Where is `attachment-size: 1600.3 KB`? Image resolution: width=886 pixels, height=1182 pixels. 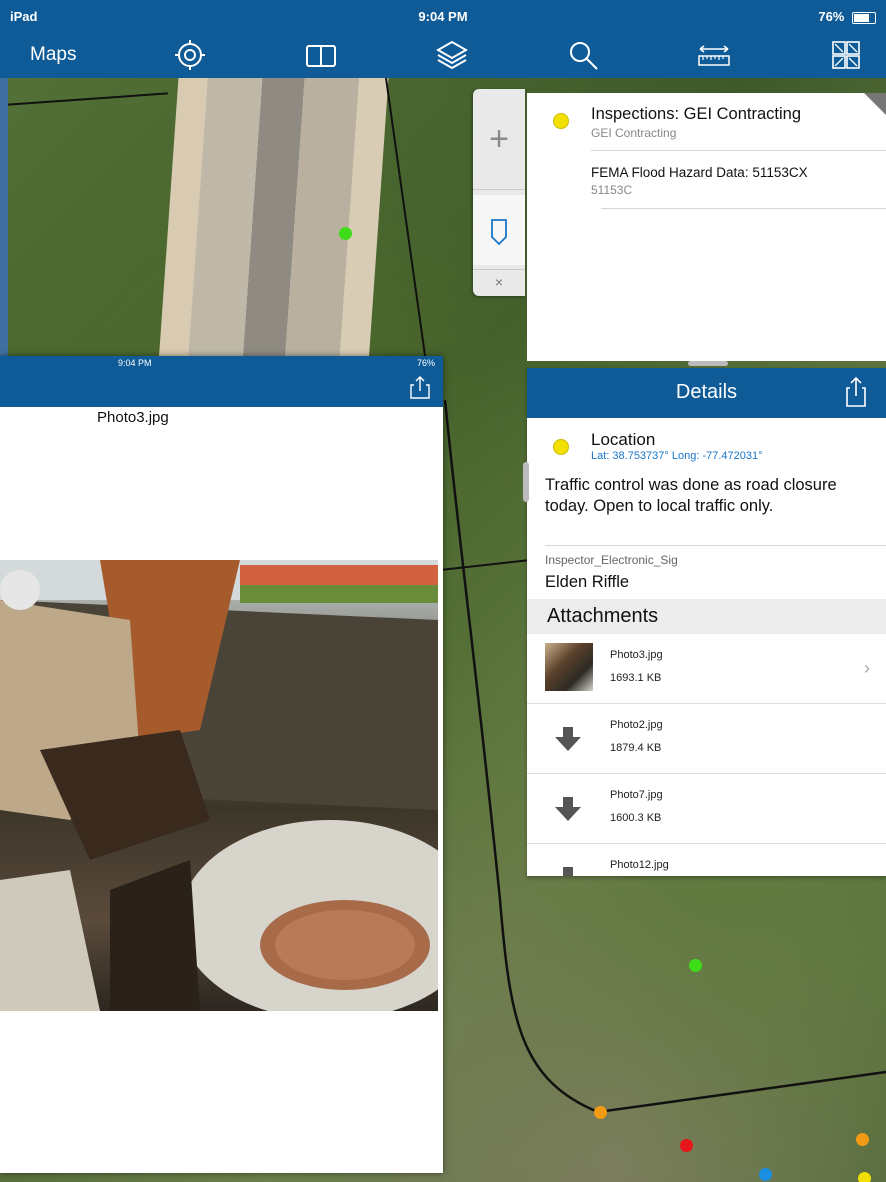 attachment-size: 1600.3 KB is located at coordinates (636, 818).